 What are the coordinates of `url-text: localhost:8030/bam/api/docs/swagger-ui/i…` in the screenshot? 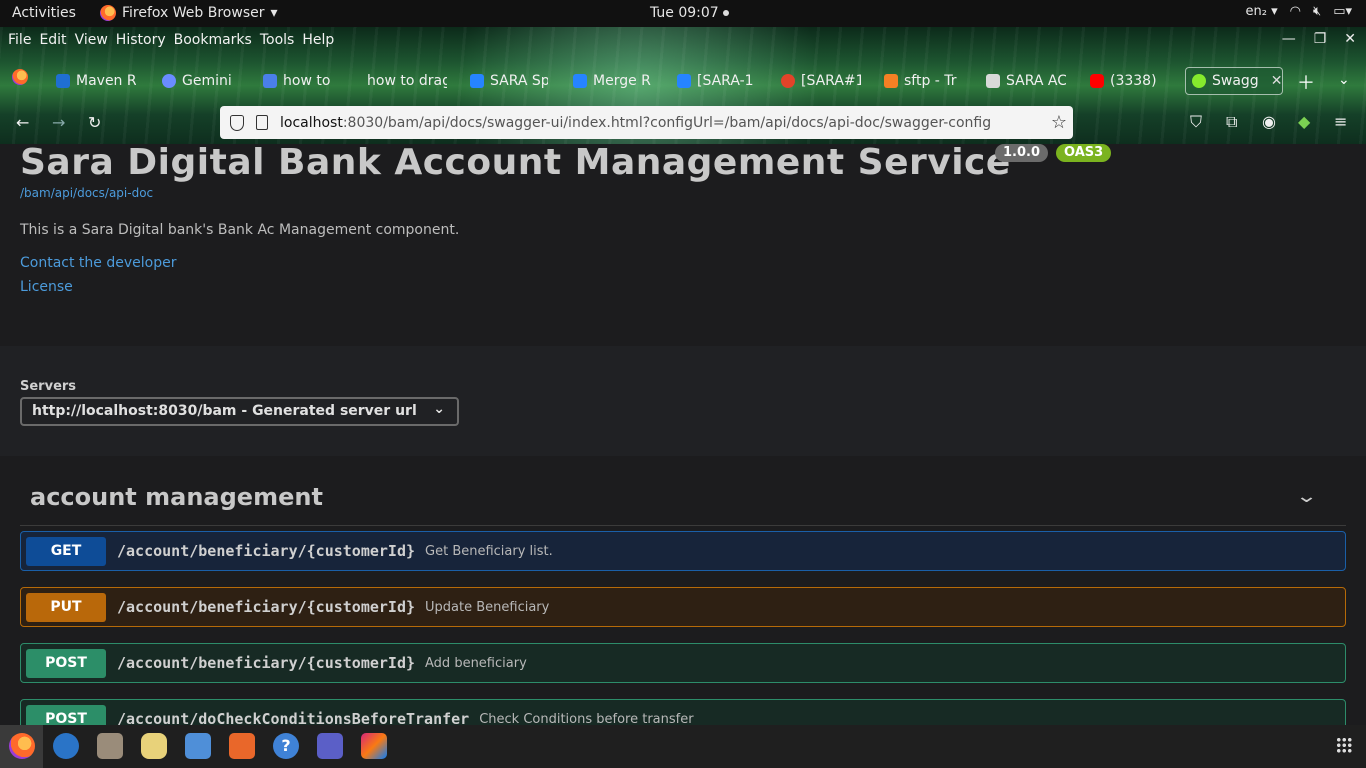 It's located at (635, 123).